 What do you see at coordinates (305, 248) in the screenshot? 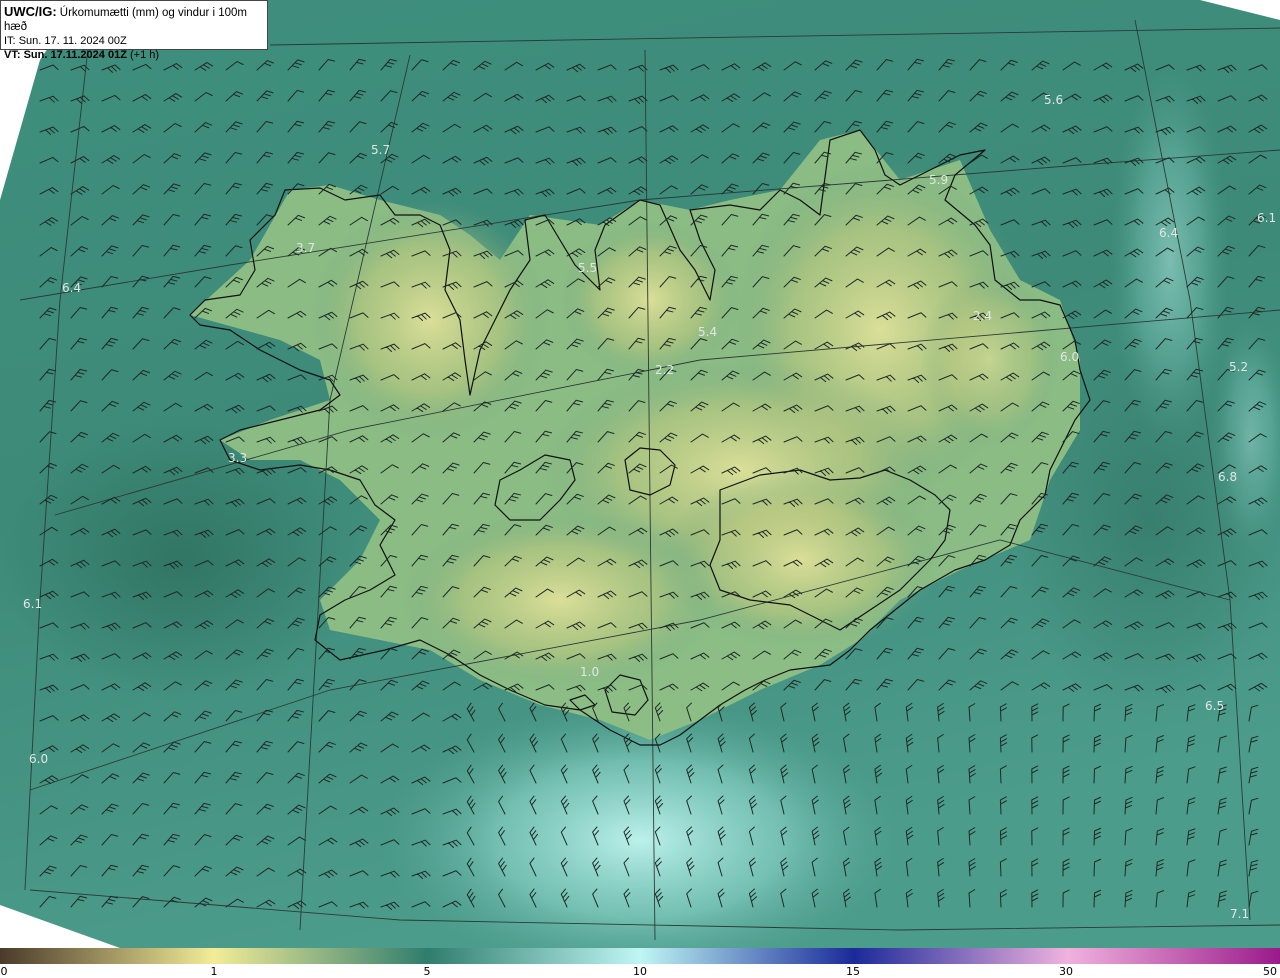
I see `map-label: 3.7` at bounding box center [305, 248].